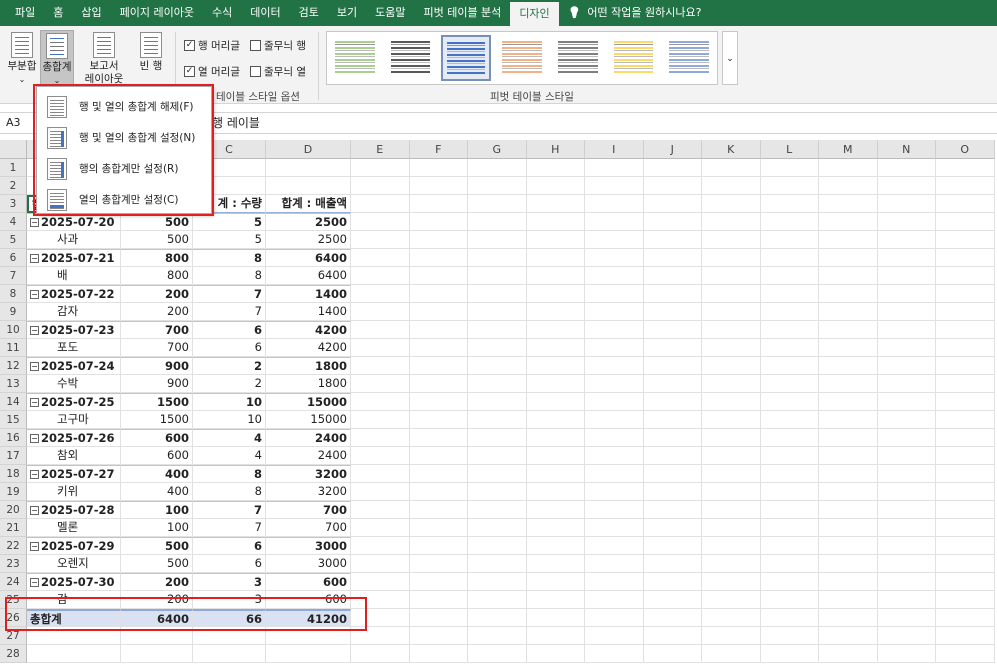 This screenshot has width=997, height=668. What do you see at coordinates (13, 204) in the screenshot?
I see `row-header: 3` at bounding box center [13, 204].